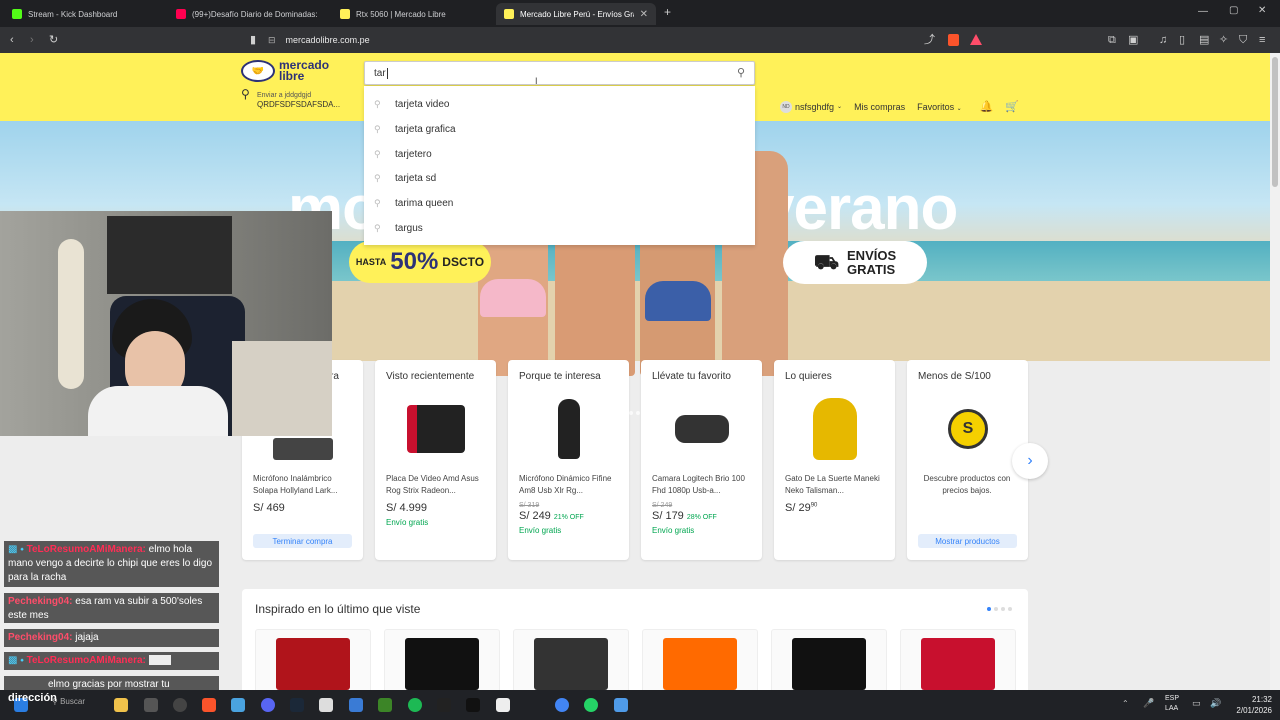  Describe the element at coordinates (1133, 40) in the screenshot. I see `screenshot-icon: ▣` at that location.